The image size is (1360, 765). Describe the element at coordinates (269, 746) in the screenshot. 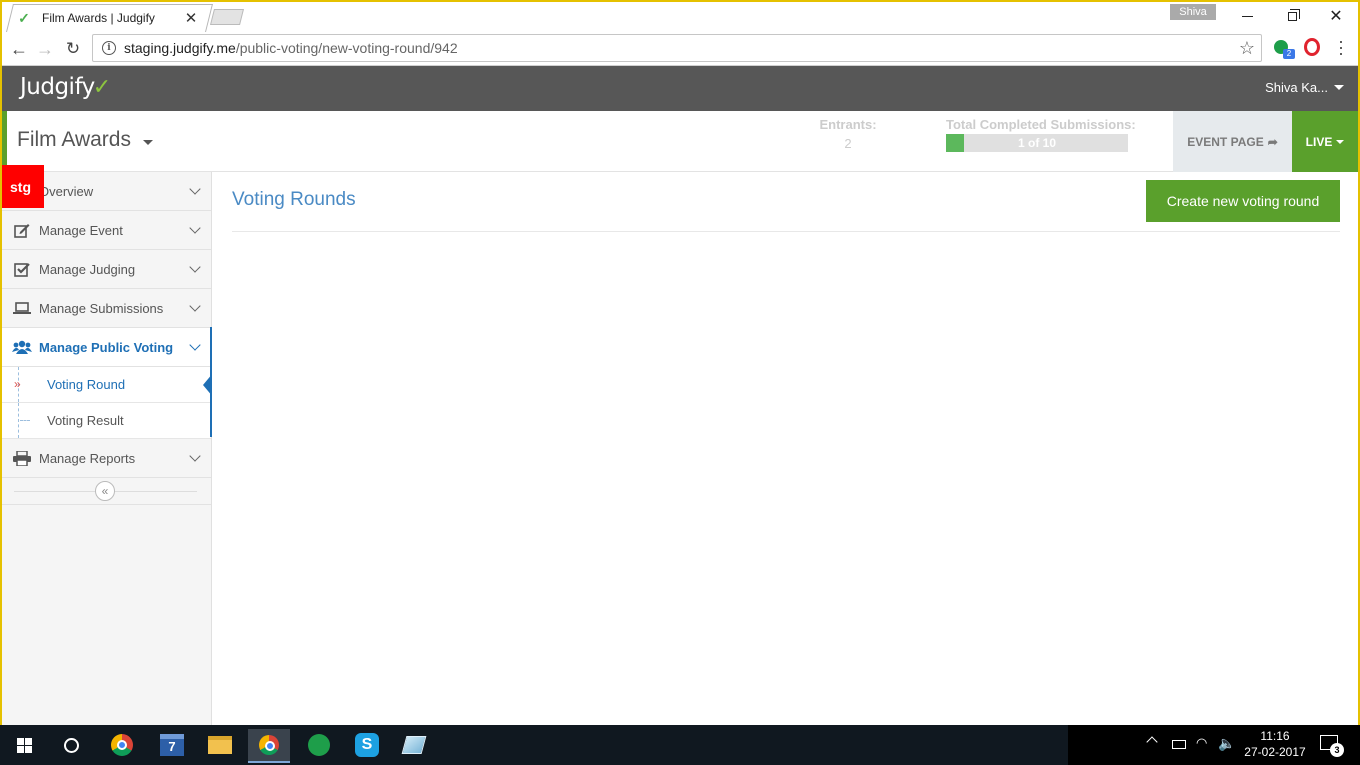

I see `chrome-active-window-icon` at that location.